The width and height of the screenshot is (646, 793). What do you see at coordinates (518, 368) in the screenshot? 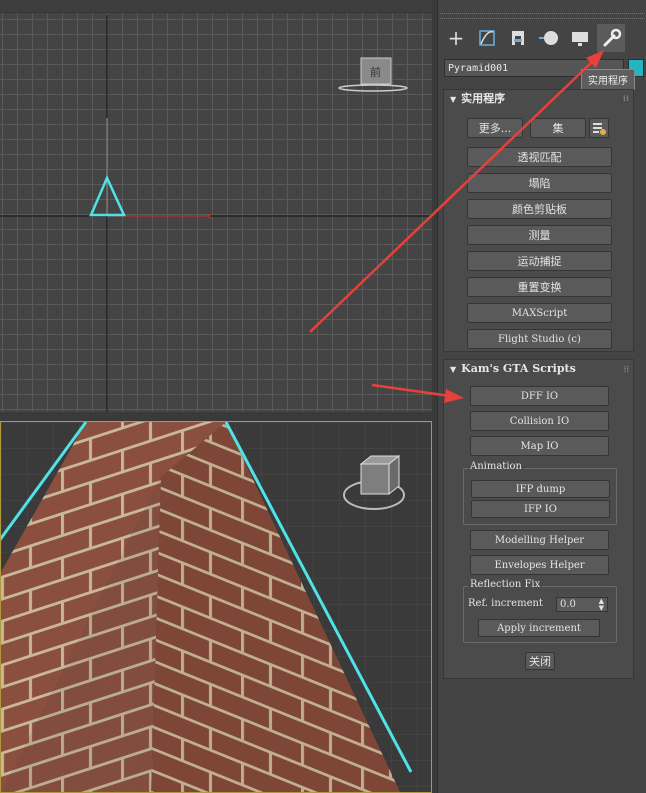
I see `kams-rollout-title: Kam's GTA Scripts` at bounding box center [518, 368].